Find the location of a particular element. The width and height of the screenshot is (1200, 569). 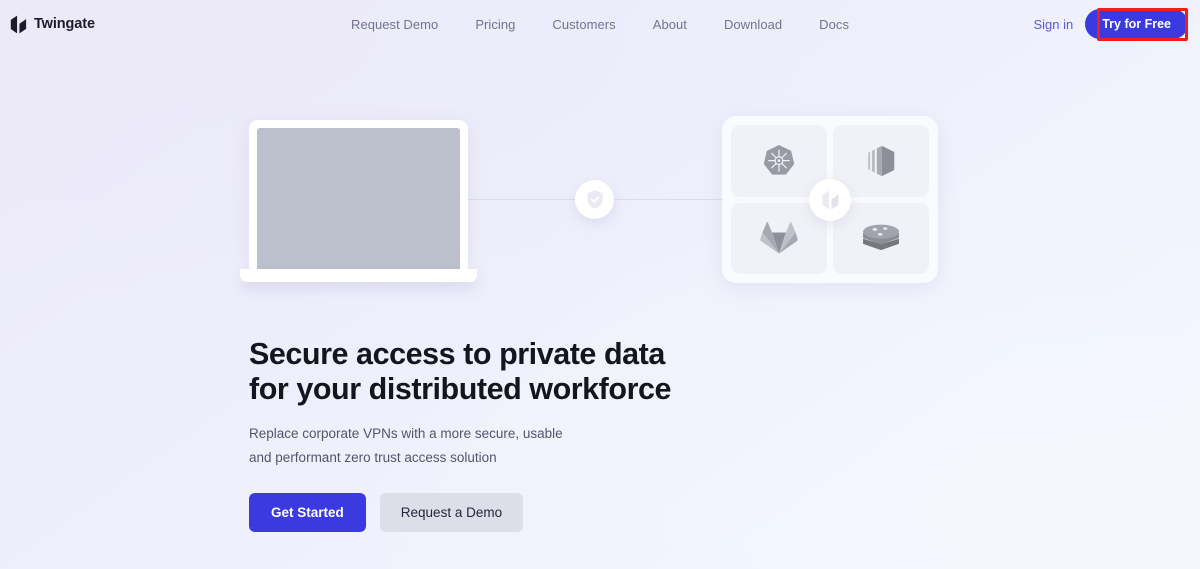

gitlab-icon is located at coordinates (779, 238).